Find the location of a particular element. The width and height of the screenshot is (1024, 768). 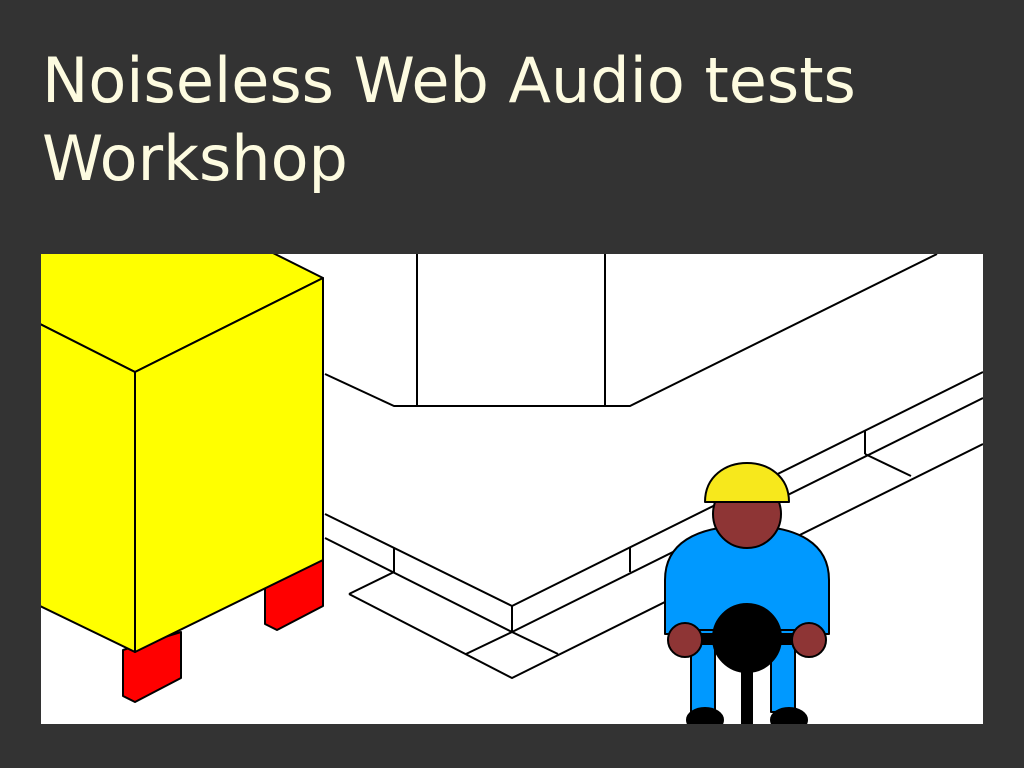

title-line-2: Workshop is located at coordinates (195, 158).